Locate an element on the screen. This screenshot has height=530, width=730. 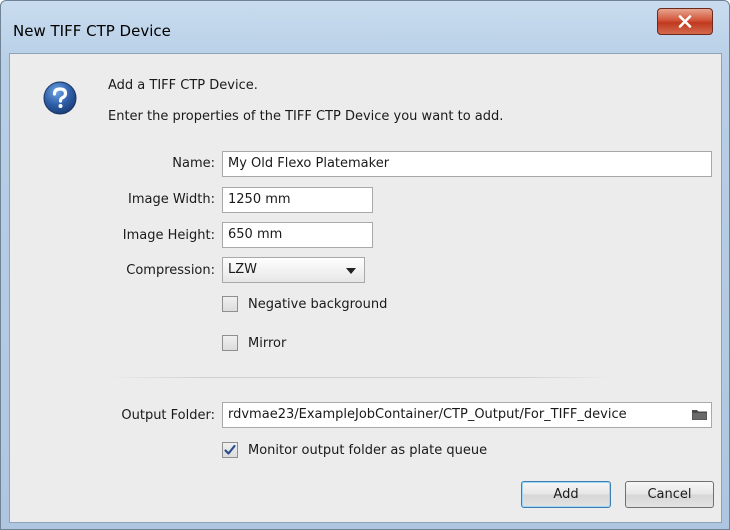
negative-background-label: Negative background is located at coordinates (318, 304).